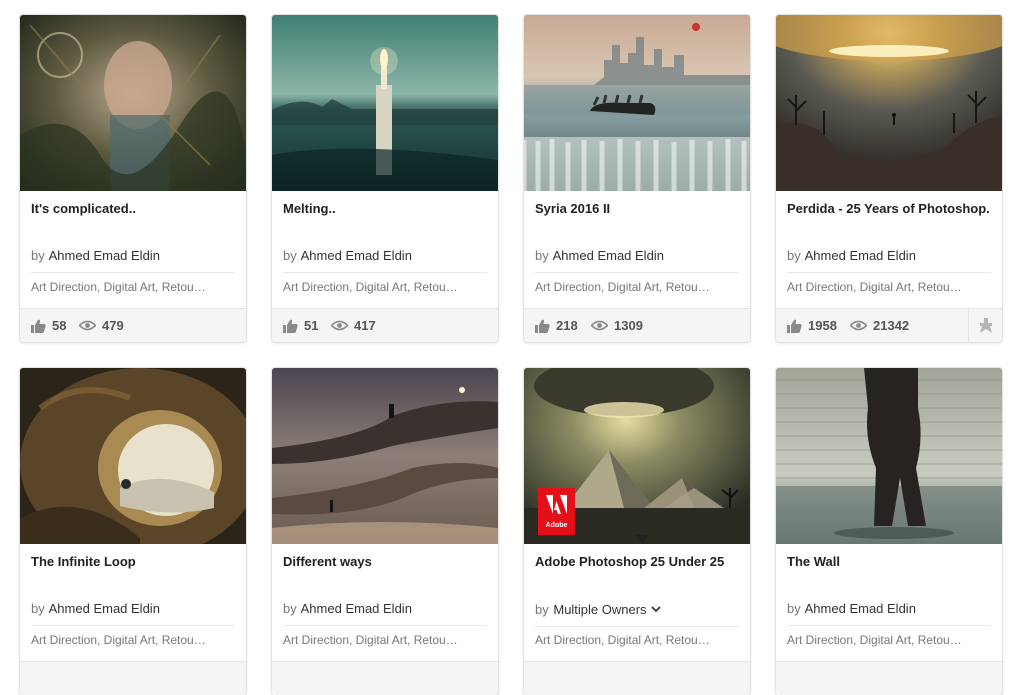  Describe the element at coordinates (889, 209) in the screenshot. I see `project-title: Perdida - 25 Years of Photoshop.` at that location.